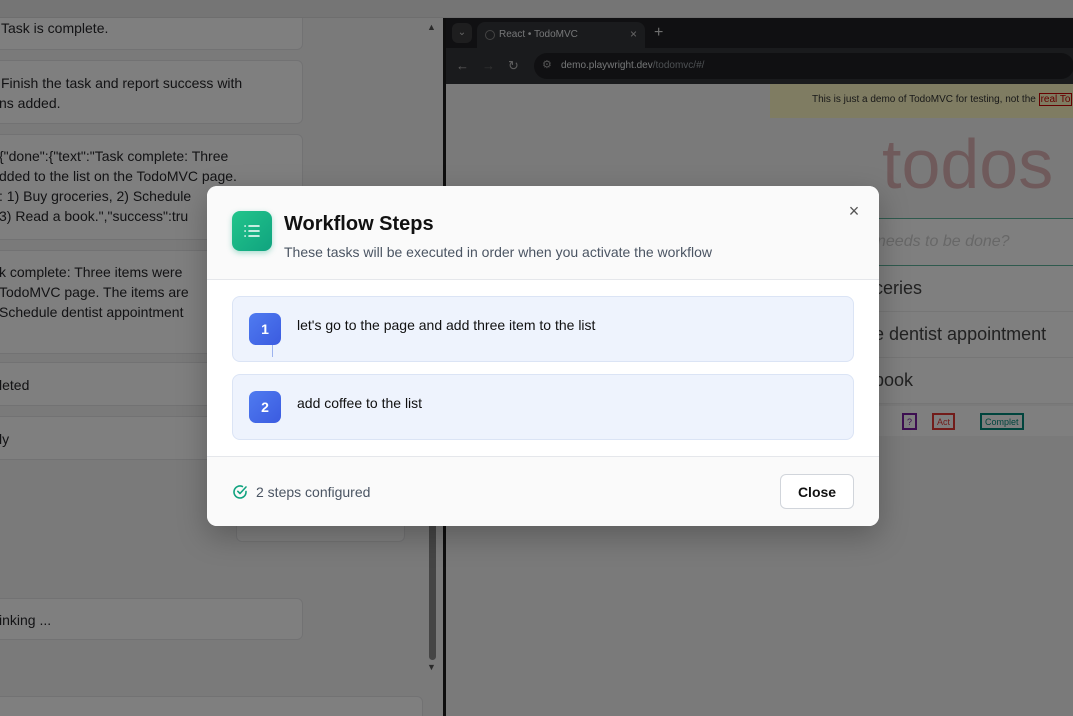  What do you see at coordinates (817, 491) in the screenshot?
I see `close-button: Close` at bounding box center [817, 491].